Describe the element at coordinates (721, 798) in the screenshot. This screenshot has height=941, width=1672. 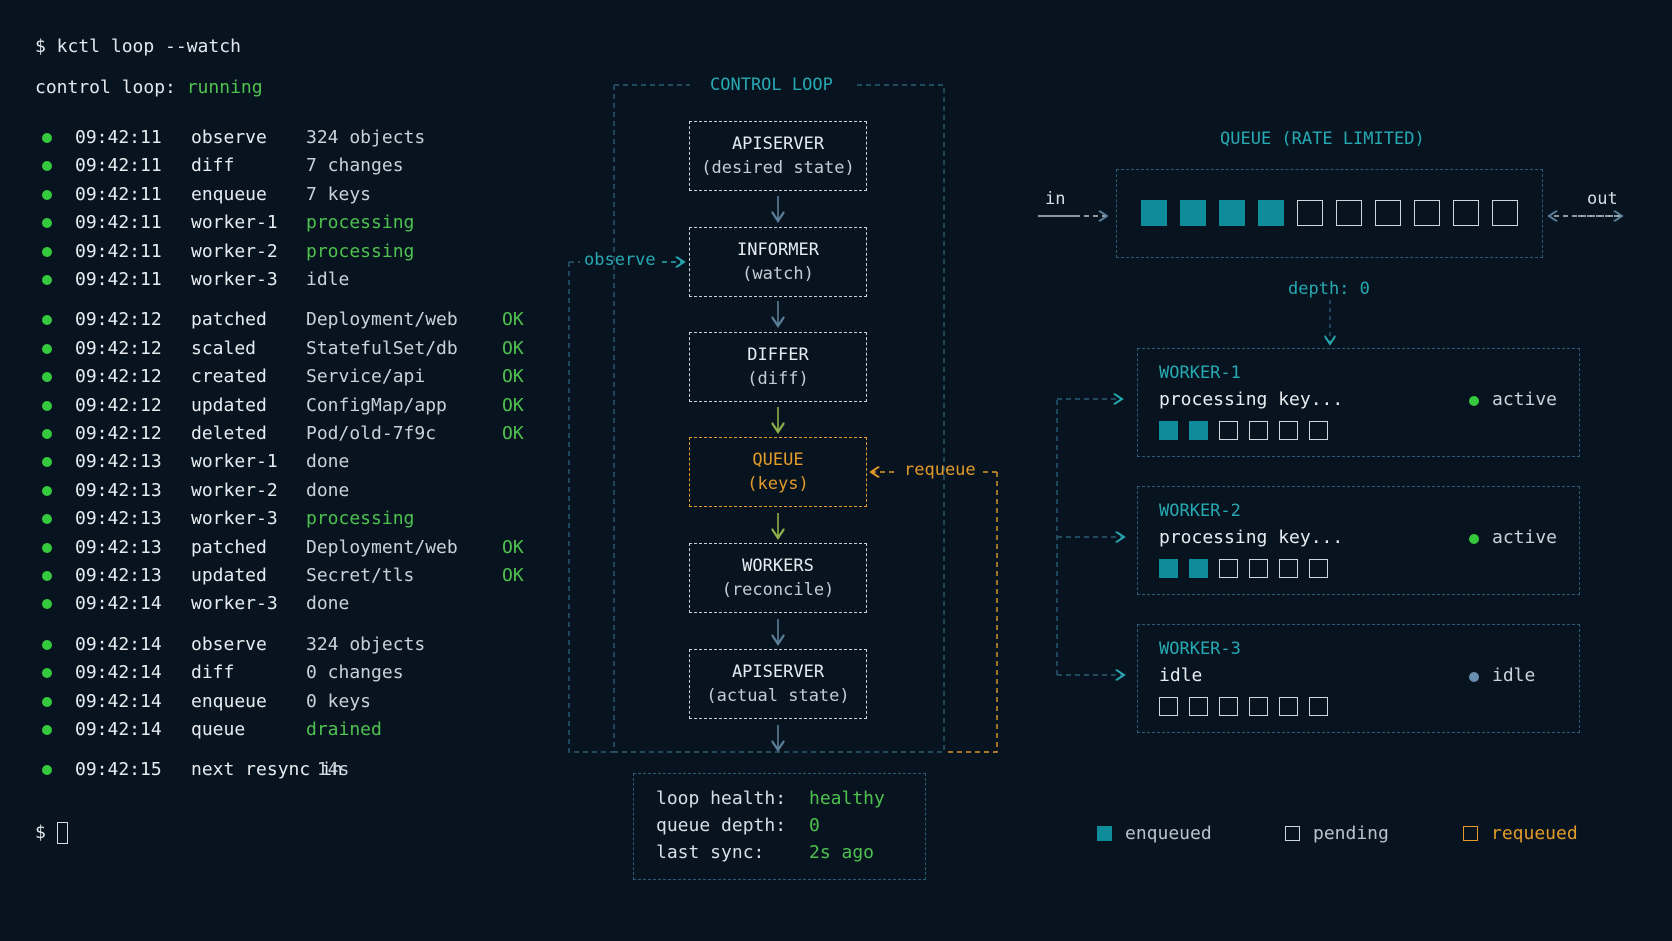
I see `loop-health-label: loop health:` at that location.